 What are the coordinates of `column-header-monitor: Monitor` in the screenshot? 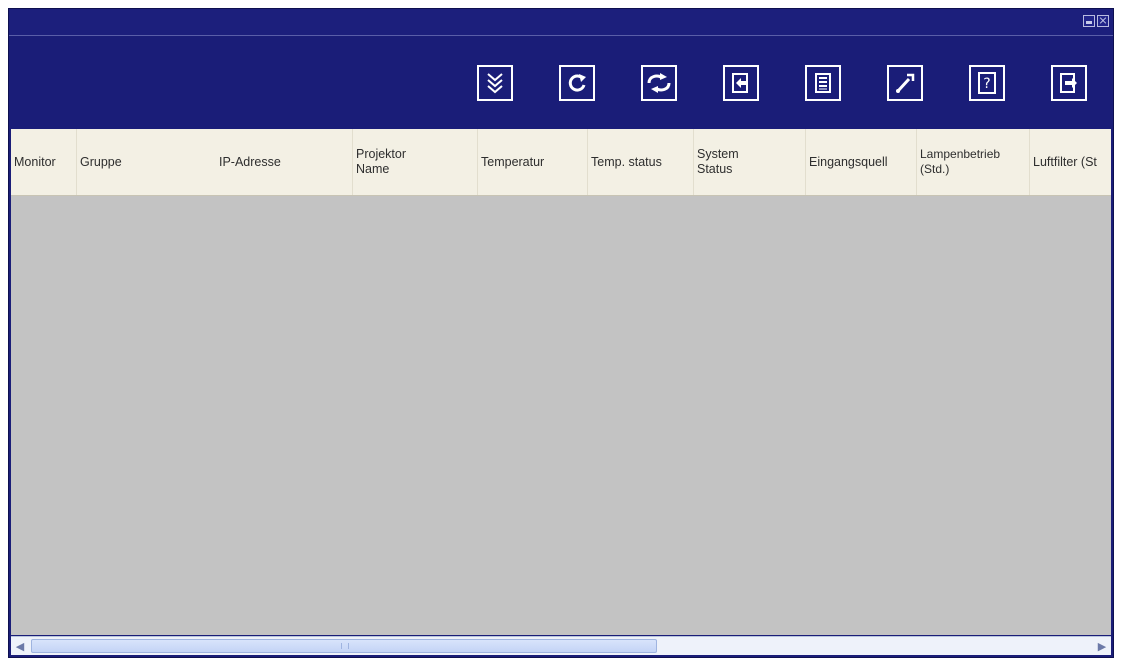 It's located at (44, 162).